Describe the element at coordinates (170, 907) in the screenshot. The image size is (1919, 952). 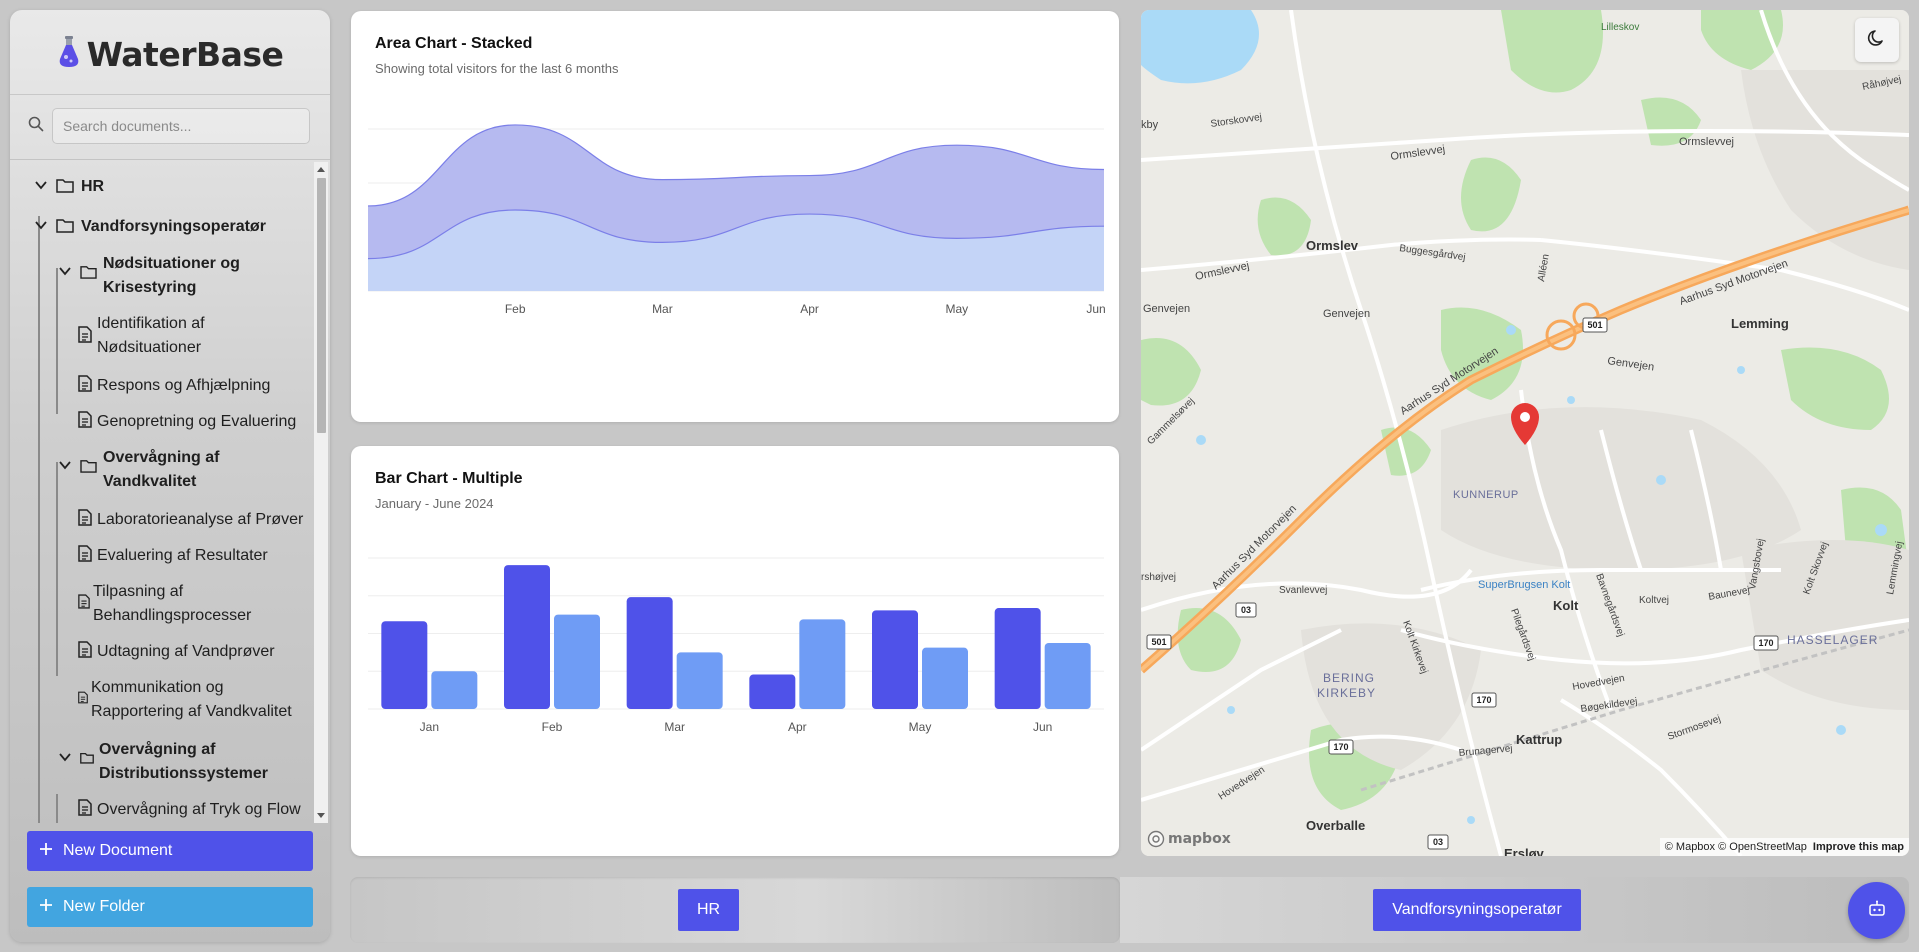
I see `new-folder-button: New Folder` at that location.